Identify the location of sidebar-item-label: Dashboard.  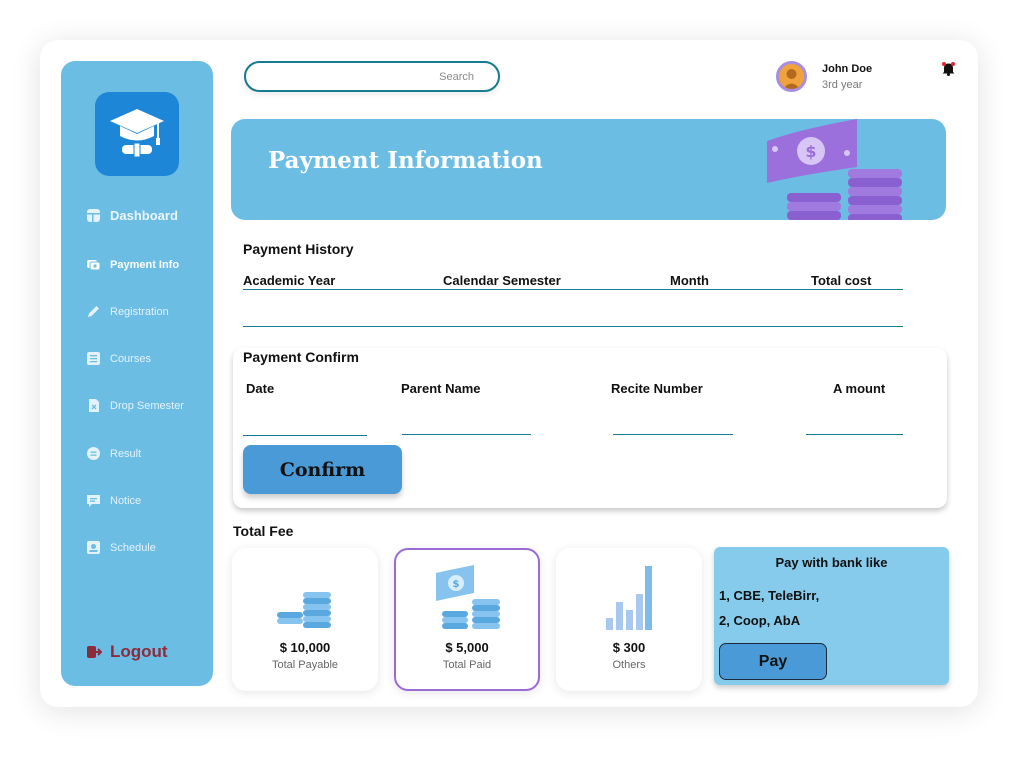
(144, 215).